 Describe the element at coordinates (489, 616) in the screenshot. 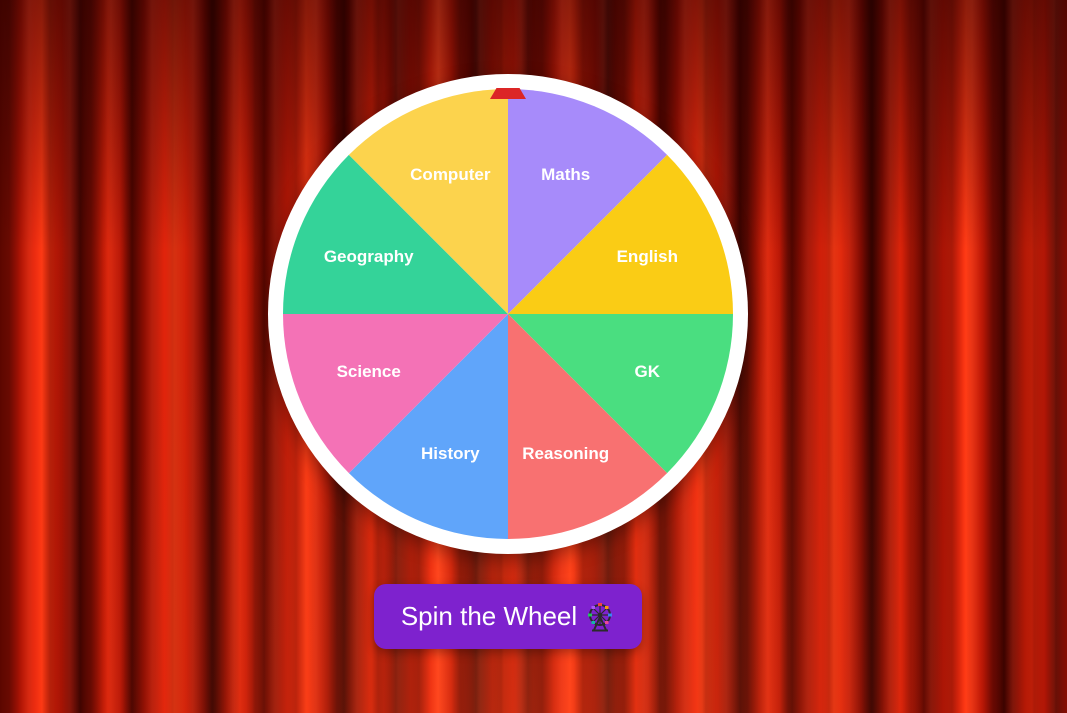

I see `spin-button-label: Spin the Wheel` at that location.